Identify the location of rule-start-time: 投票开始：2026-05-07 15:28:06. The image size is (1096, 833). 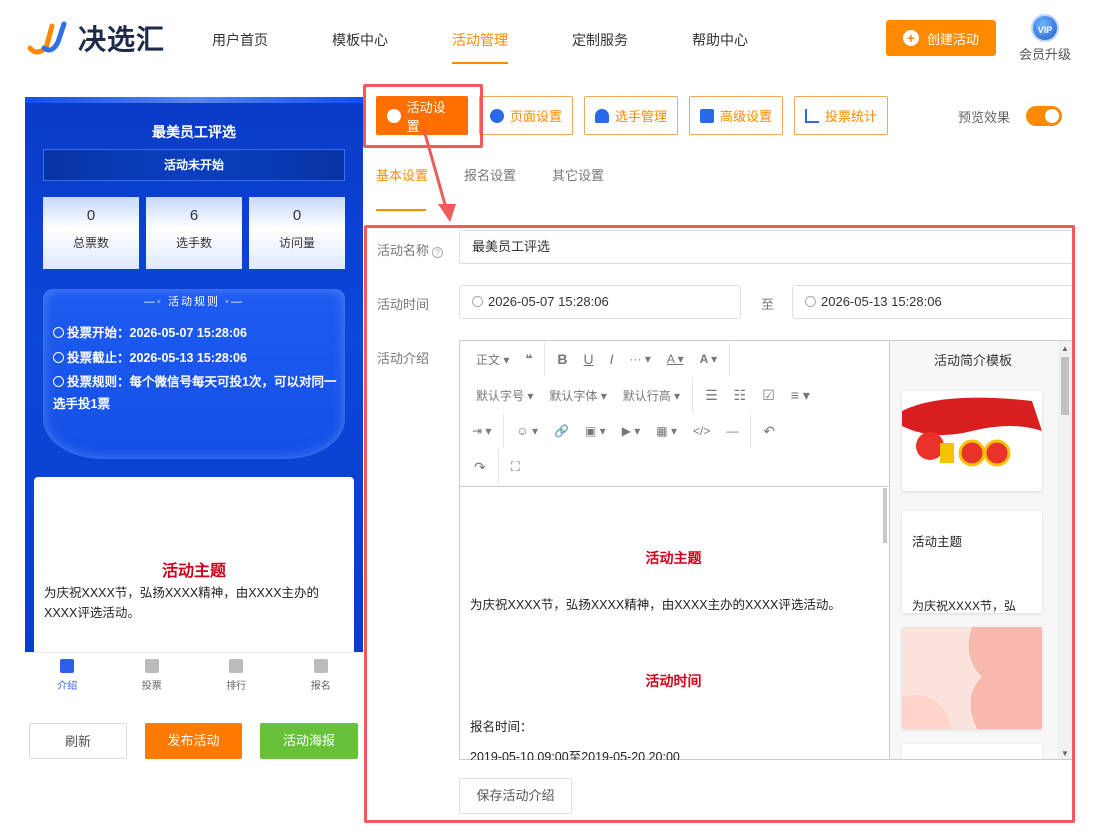
(198, 333).